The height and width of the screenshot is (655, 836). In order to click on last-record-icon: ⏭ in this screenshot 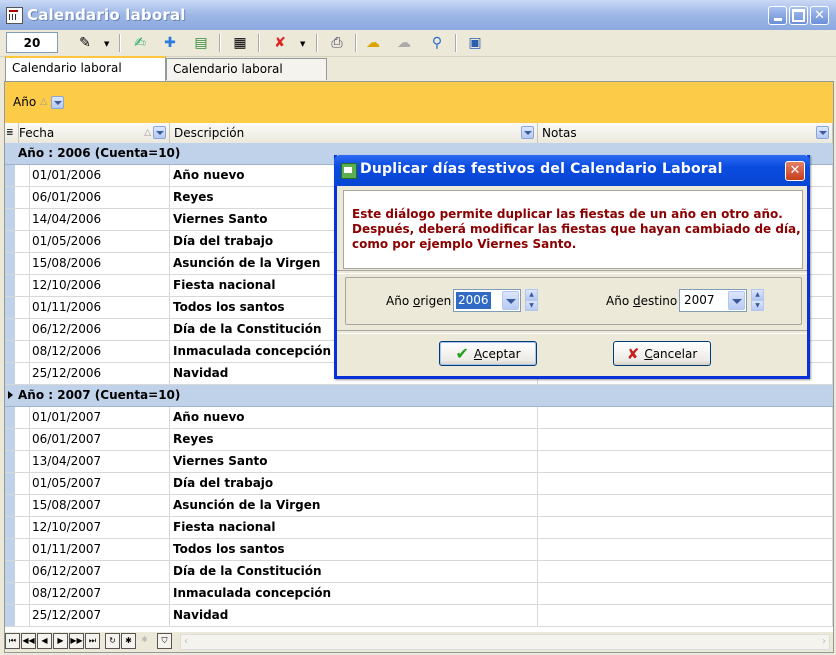, I will do `click(92, 641)`.